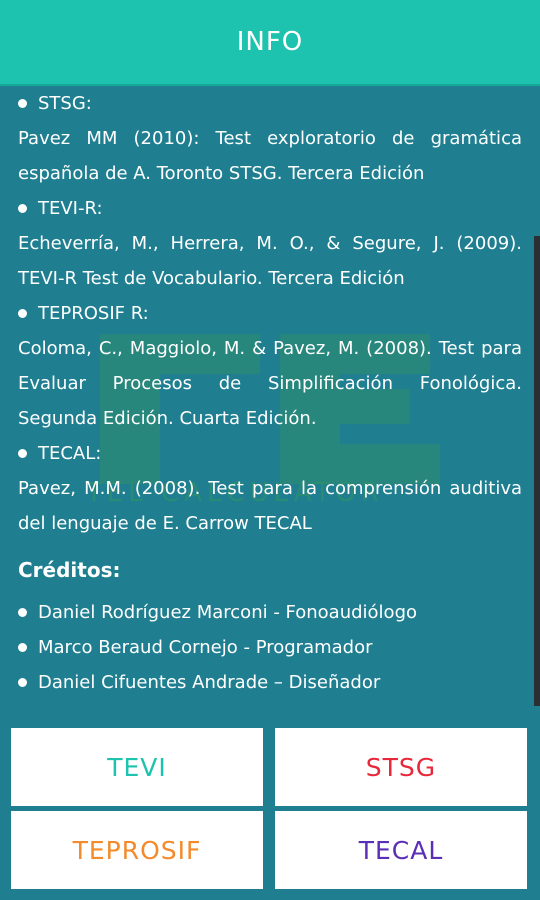 This screenshot has height=900, width=540. Describe the element at coordinates (270, 208) in the screenshot. I see `reference-heading: TEVI-R:` at that location.